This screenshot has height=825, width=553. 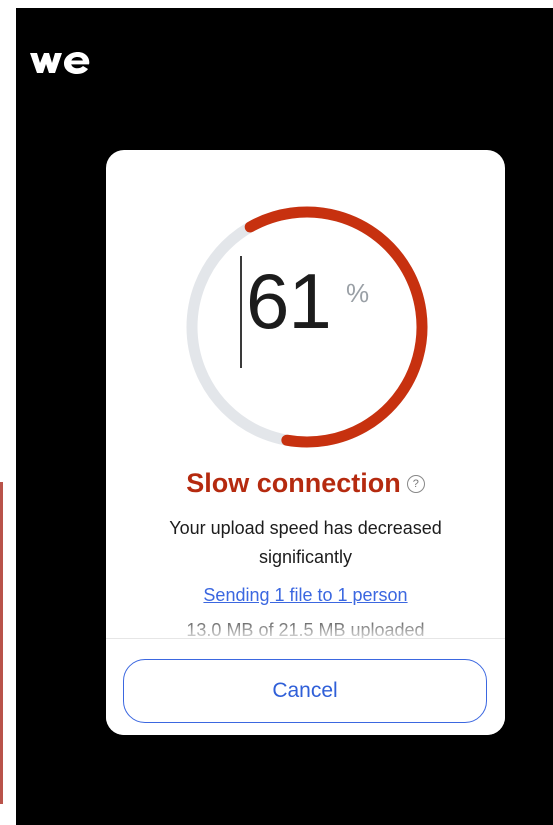 I want to click on card-footer: Cancel, so click(x=305, y=686).